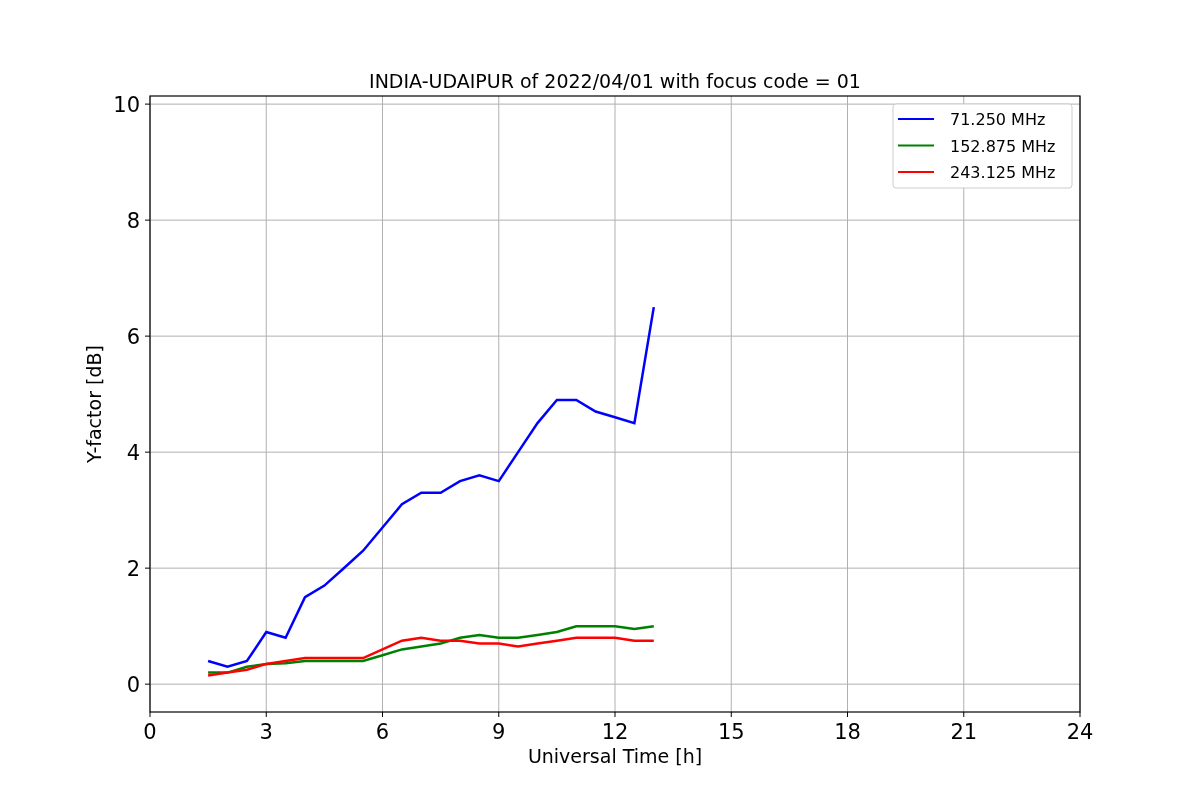 The width and height of the screenshot is (1200, 800). Describe the element at coordinates (133, 569) in the screenshot. I see `tick-label: 2` at that location.